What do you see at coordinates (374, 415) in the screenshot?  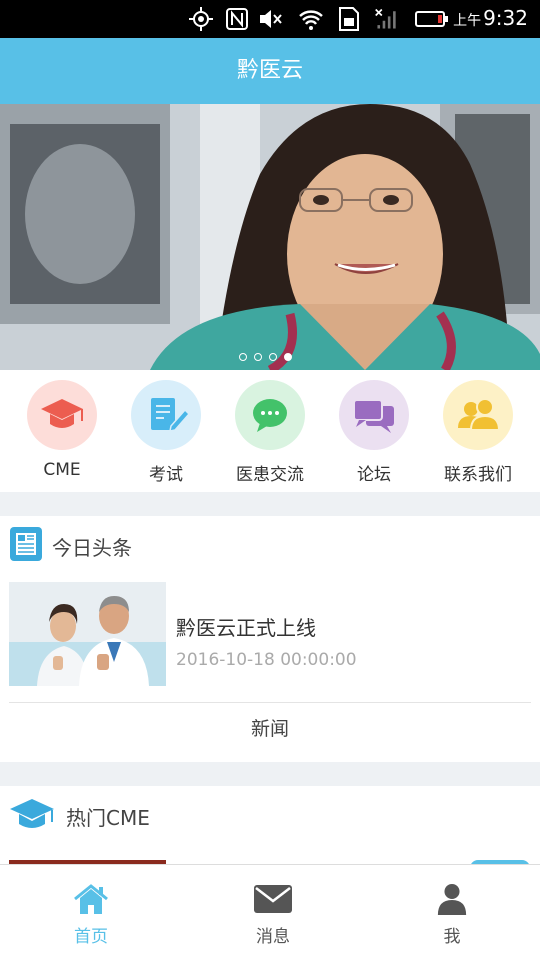 I see `forum-icon` at bounding box center [374, 415].